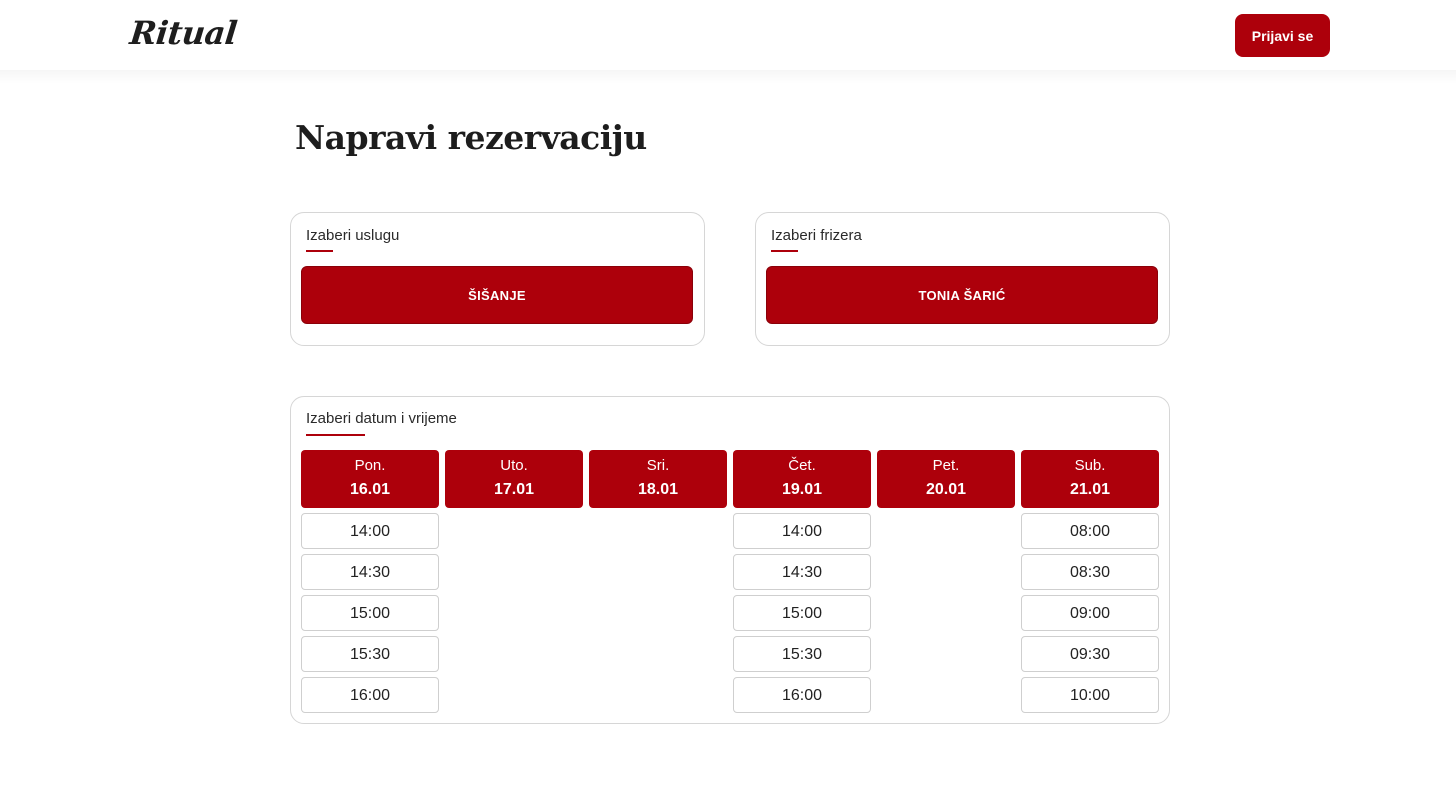 This screenshot has height=790, width=1456. What do you see at coordinates (728, 77) in the screenshot?
I see `navbar-shadow` at bounding box center [728, 77].